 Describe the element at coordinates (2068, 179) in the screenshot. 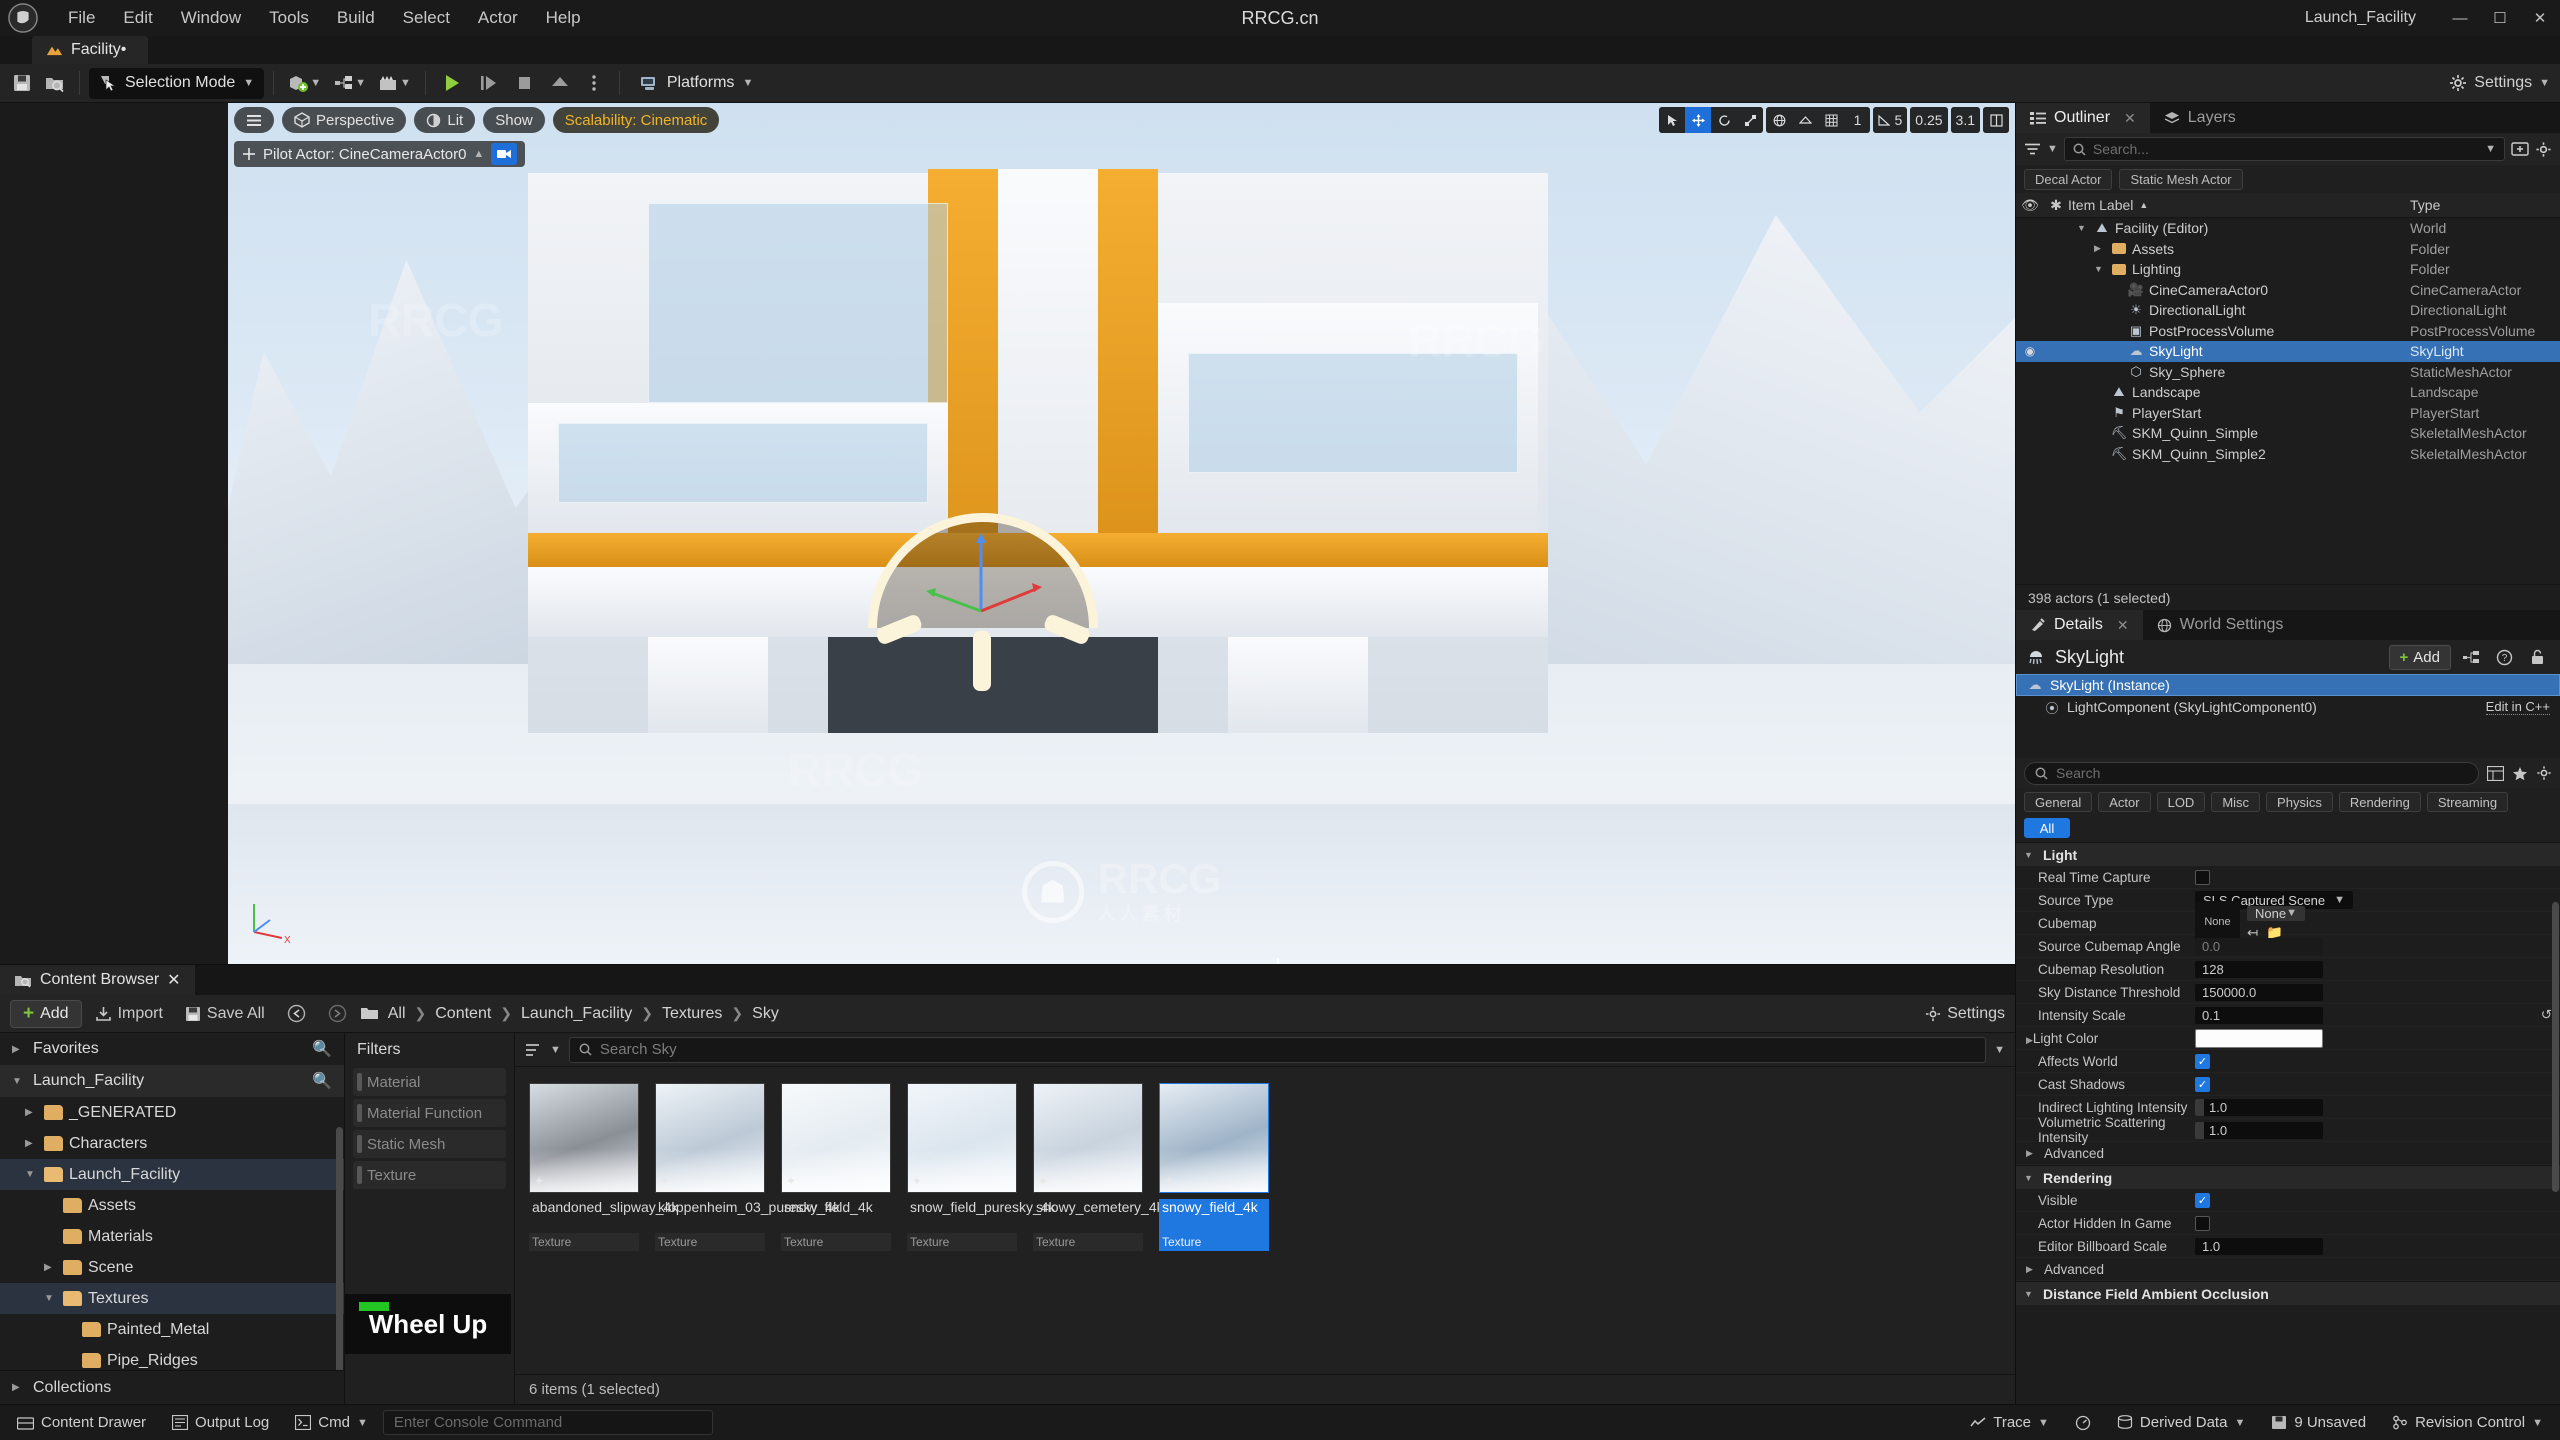

I see `chip-decal-actor: Decal Actor` at that location.